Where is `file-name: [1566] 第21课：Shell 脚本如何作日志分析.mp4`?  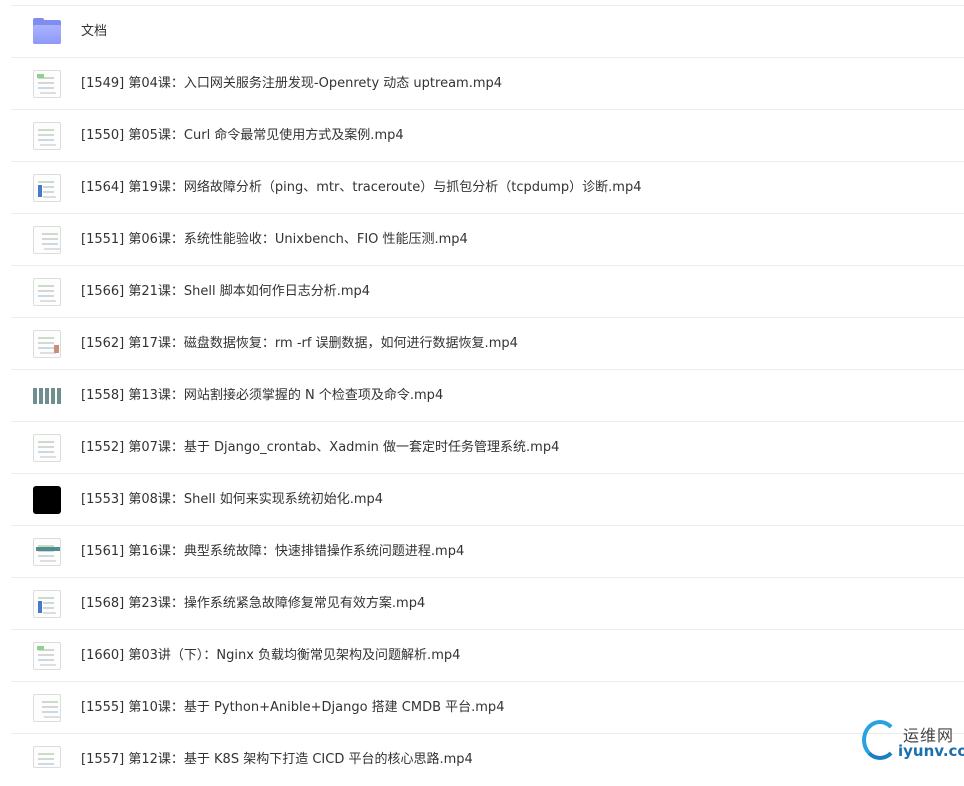 file-name: [1566] 第21课：Shell 脚本如何作日志分析.mp4 is located at coordinates (226, 291).